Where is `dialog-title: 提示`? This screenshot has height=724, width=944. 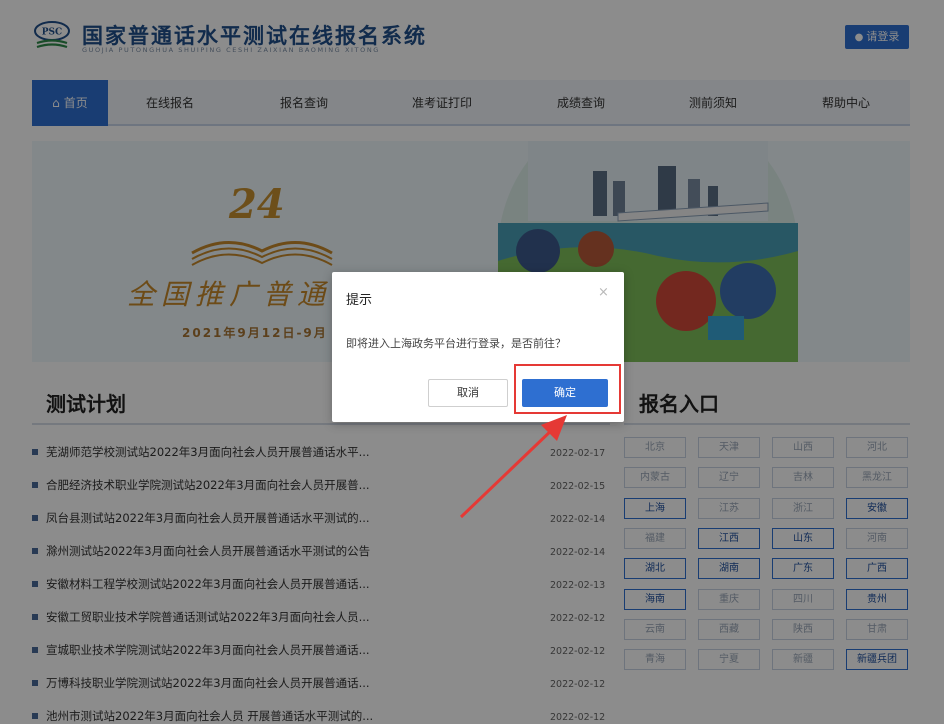 dialog-title: 提示 is located at coordinates (359, 300).